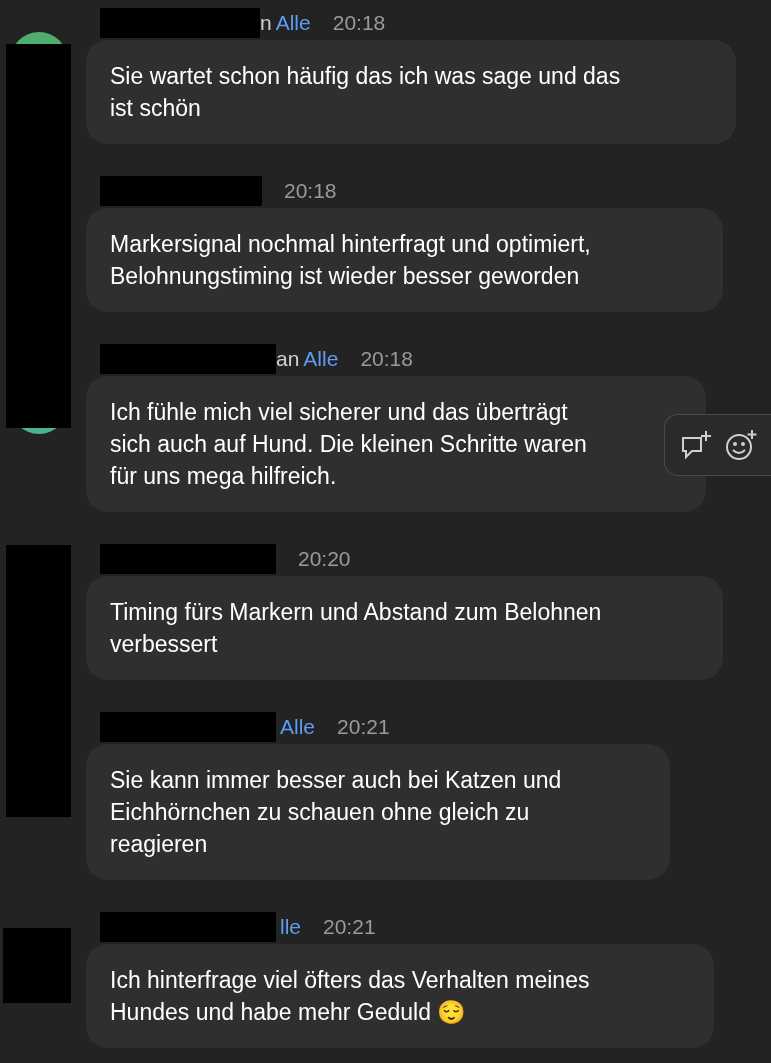  I want to click on message-text: Timing fürs Markern und Abstand zum Belohnen verbessert, so click(356, 628).